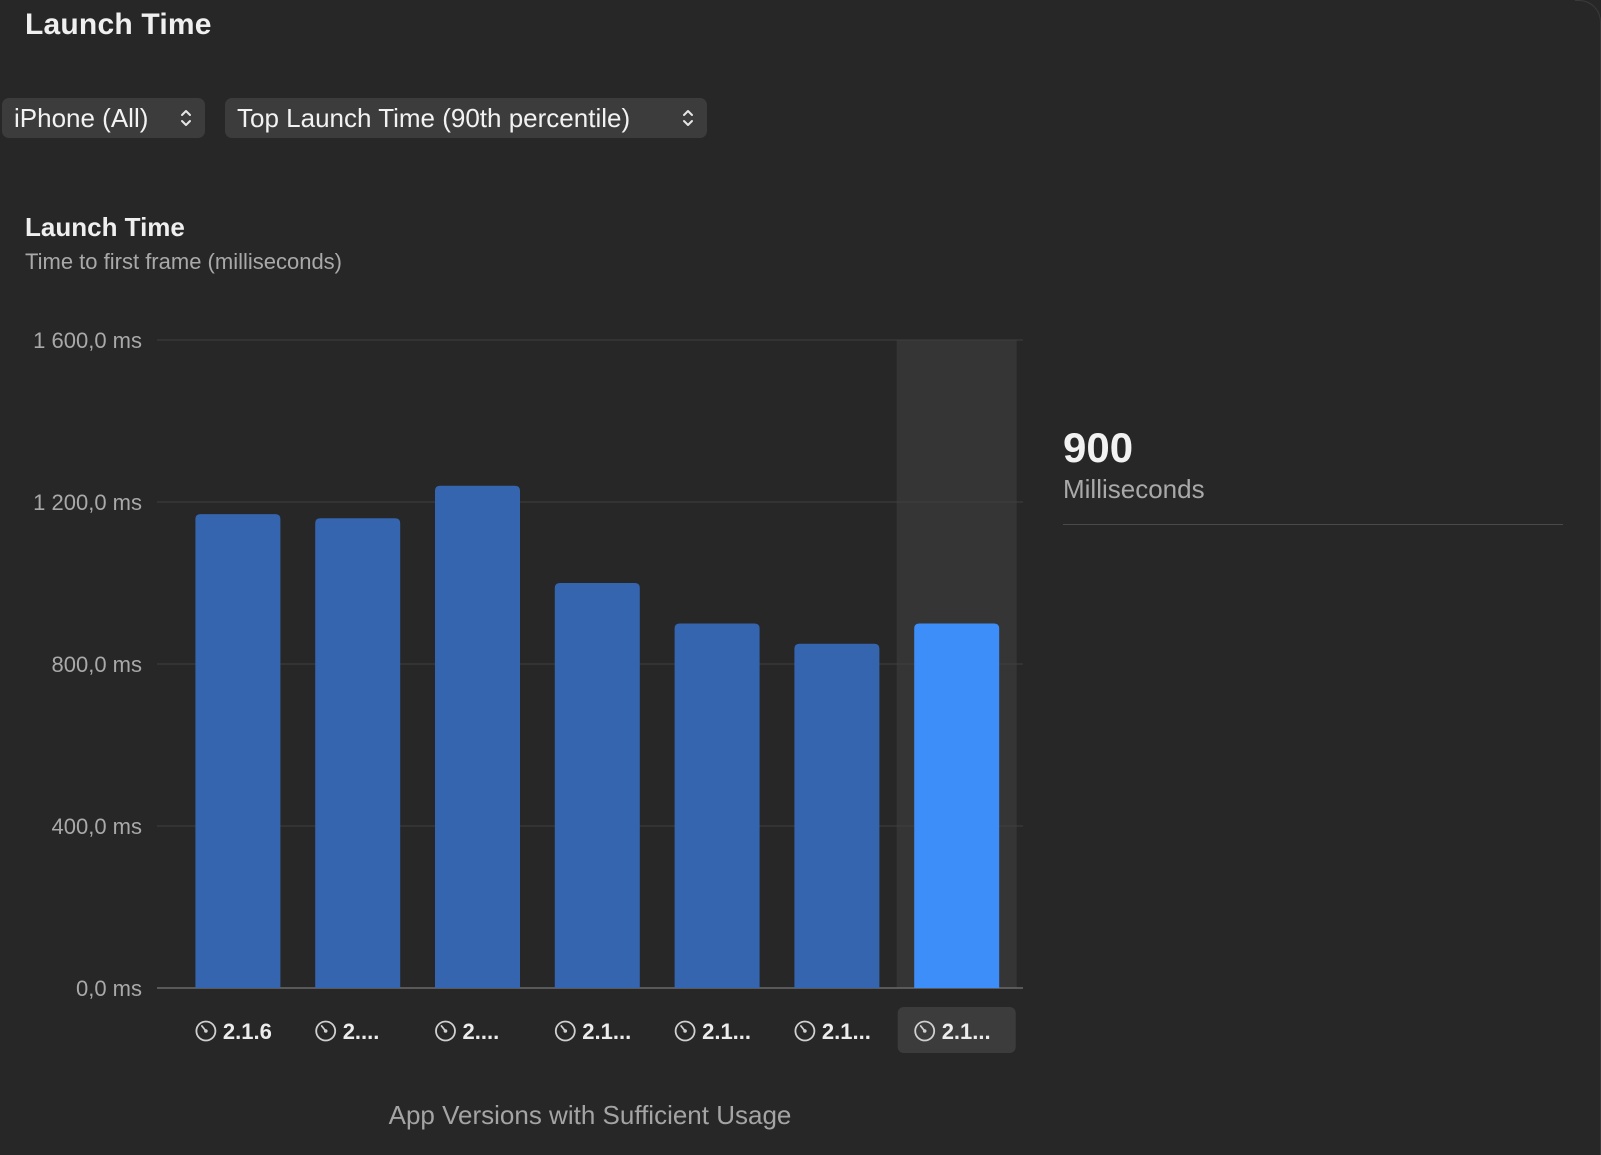  Describe the element at coordinates (1098, 447) in the screenshot. I see `selected-value: 900` at that location.